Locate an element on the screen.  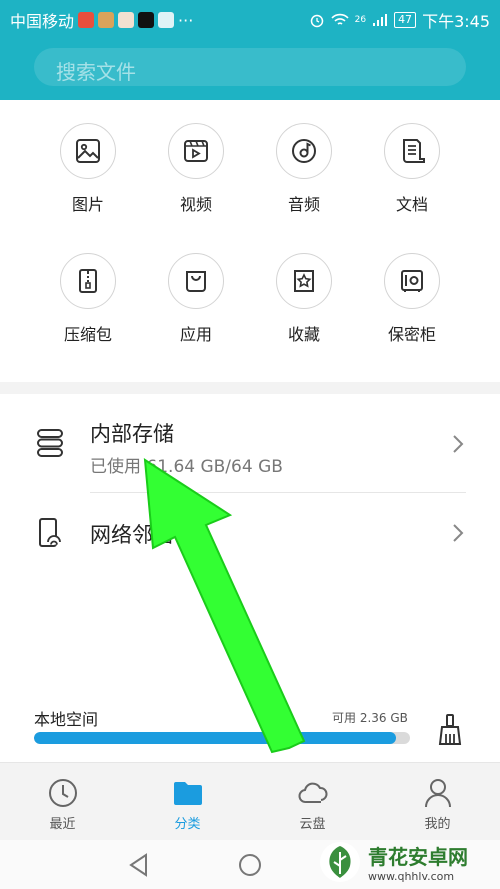
signal-icon is located at coordinates (380, 20).